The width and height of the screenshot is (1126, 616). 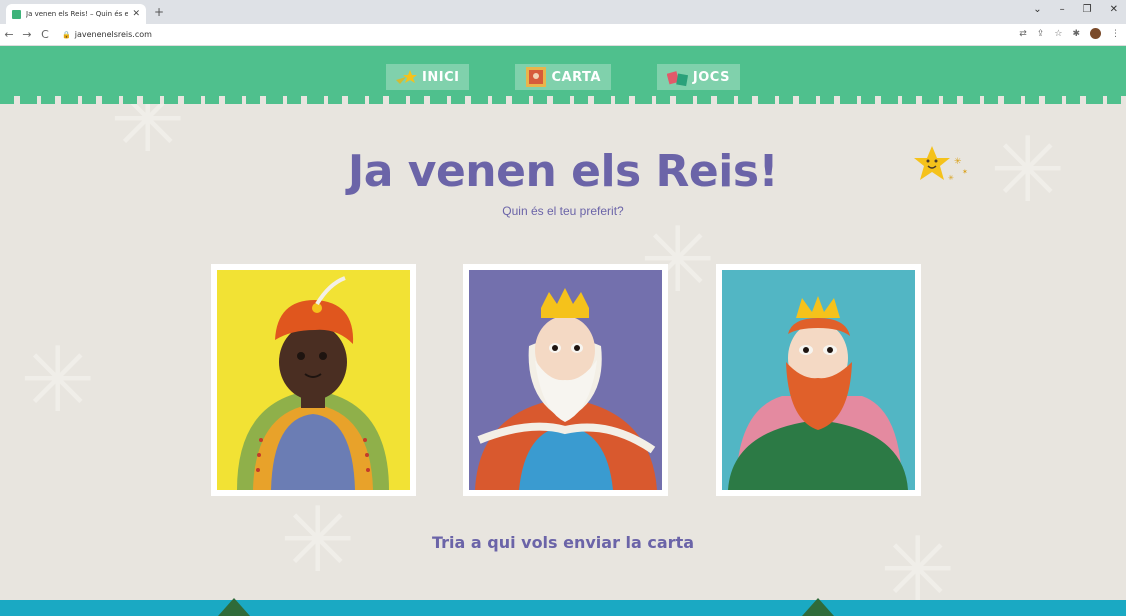 I want to click on nav-label: INICI, so click(x=441, y=77).